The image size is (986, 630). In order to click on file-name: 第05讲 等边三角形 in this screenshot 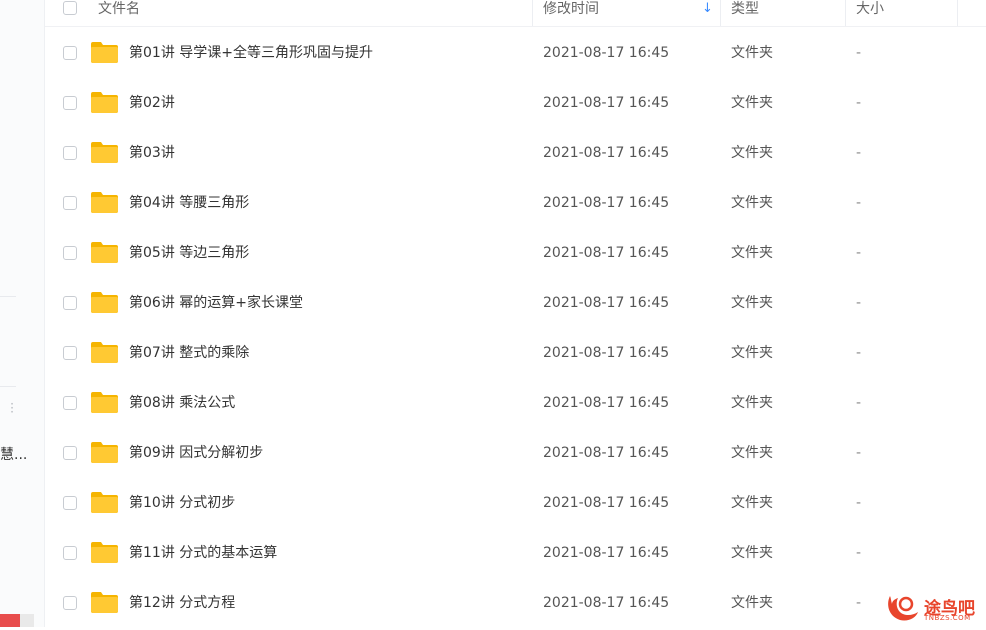, I will do `click(189, 253)`.